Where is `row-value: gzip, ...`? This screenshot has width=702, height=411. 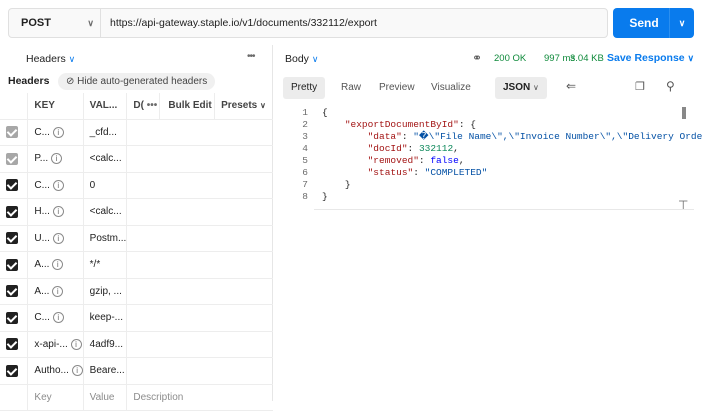 row-value: gzip, ... is located at coordinates (105, 291).